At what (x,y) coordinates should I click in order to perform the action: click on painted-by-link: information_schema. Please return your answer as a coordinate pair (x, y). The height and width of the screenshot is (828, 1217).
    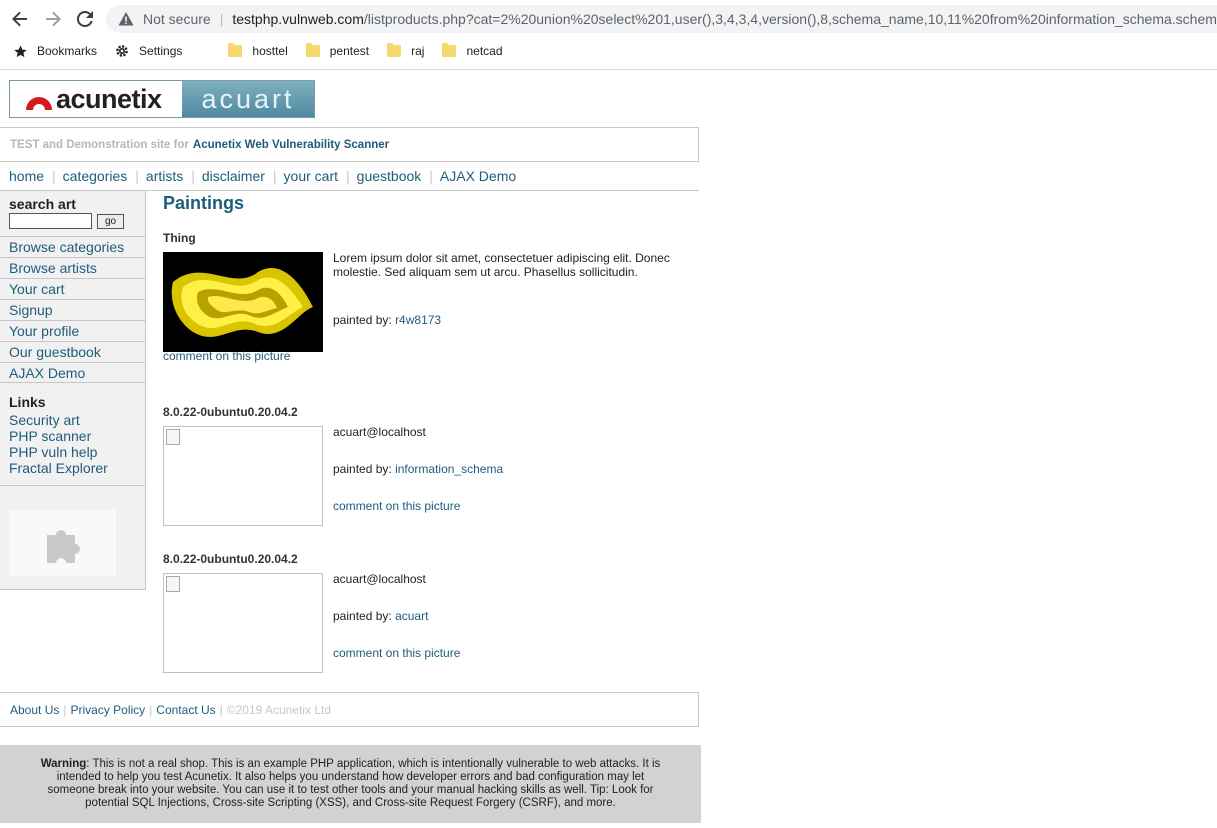
    Looking at the image, I should click on (449, 469).